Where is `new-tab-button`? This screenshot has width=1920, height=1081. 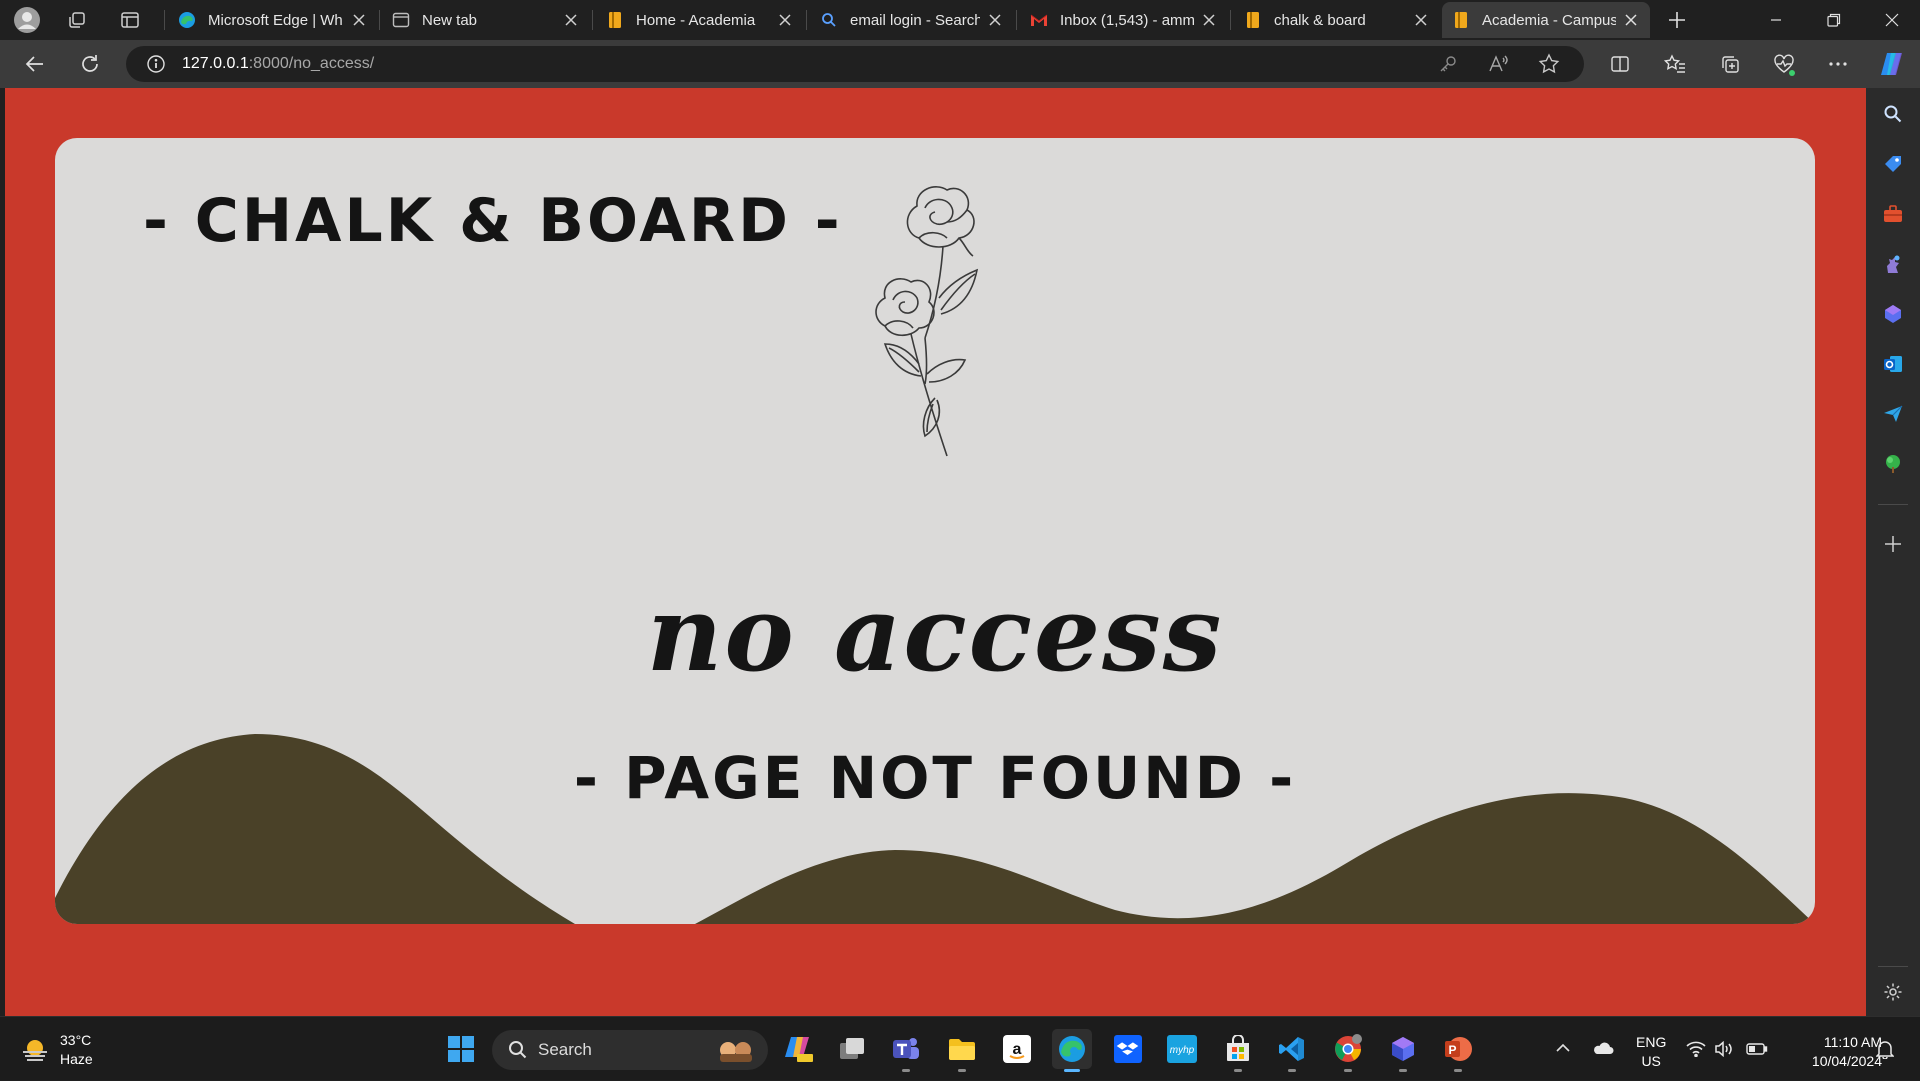
new-tab-button is located at coordinates (1677, 20).